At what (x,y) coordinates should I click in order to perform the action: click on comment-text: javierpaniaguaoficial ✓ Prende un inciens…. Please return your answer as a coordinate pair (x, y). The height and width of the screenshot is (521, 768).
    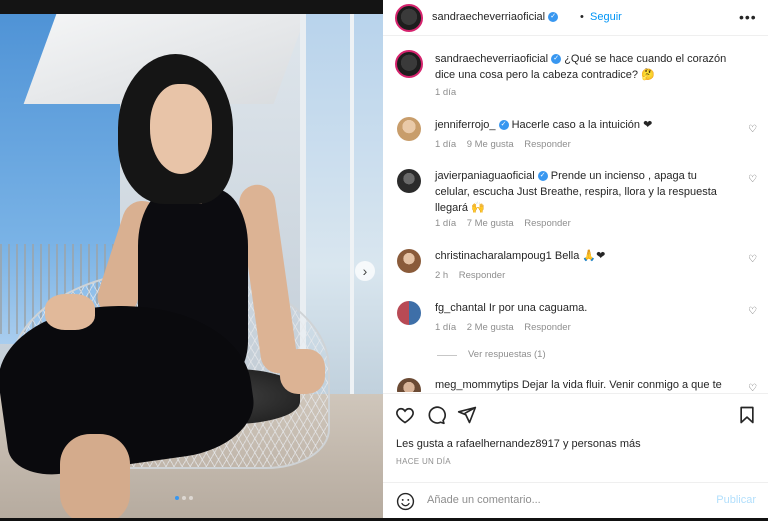
    Looking at the image, I should click on (587, 192).